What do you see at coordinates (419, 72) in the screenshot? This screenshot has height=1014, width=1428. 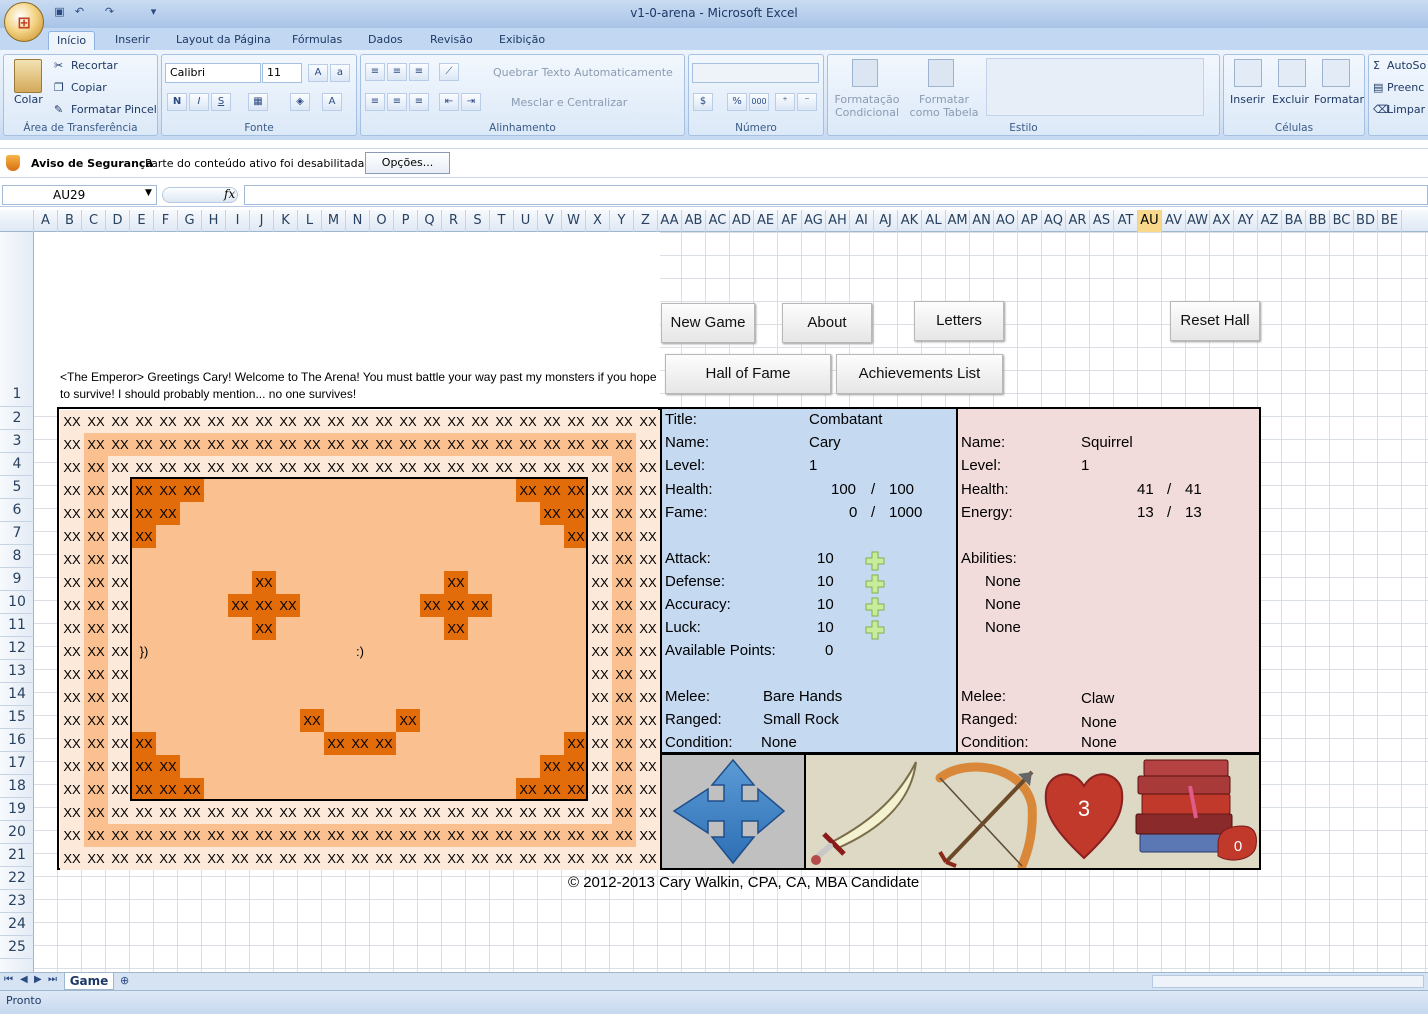 I see `align-bottom-icon: ≡` at bounding box center [419, 72].